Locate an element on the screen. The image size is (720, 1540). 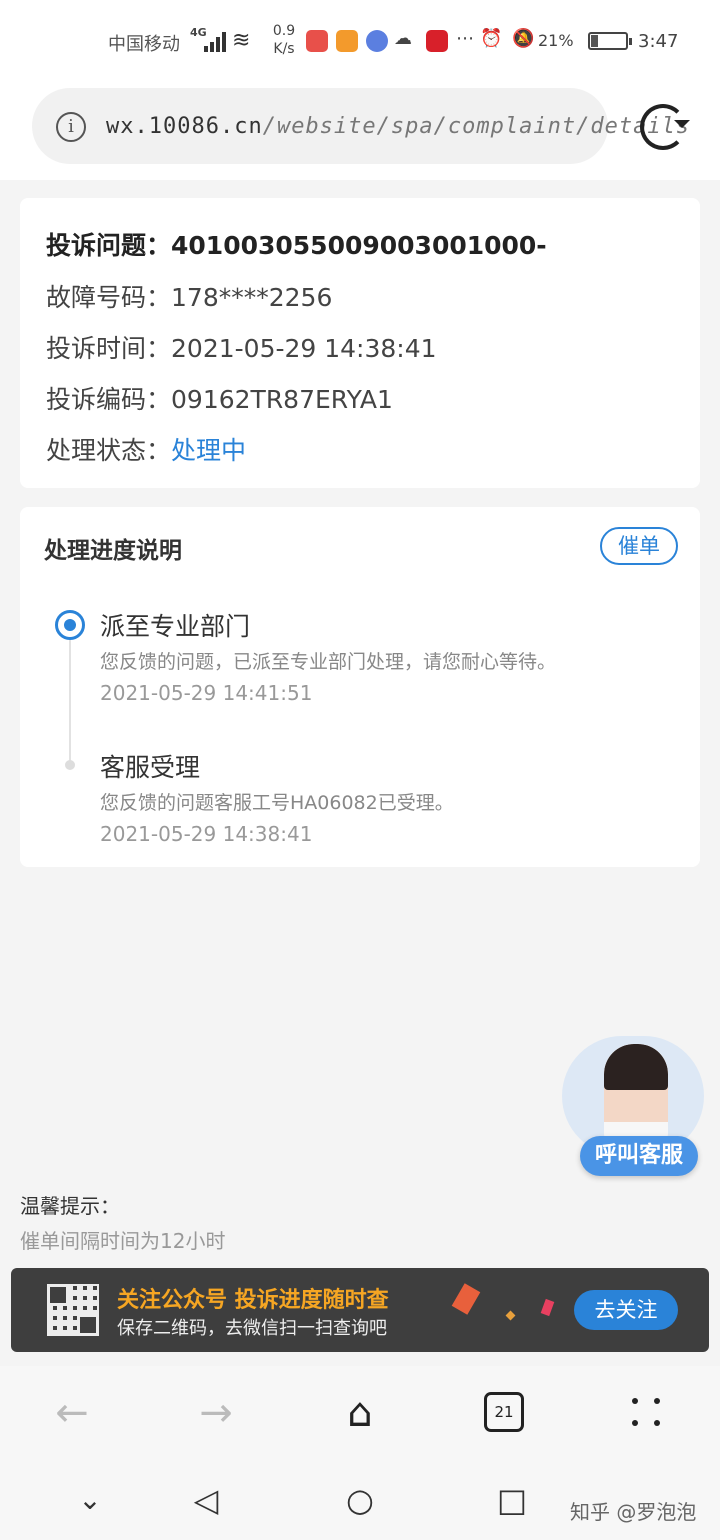
carrier-name: 中国移动 is located at coordinates (144, 44).